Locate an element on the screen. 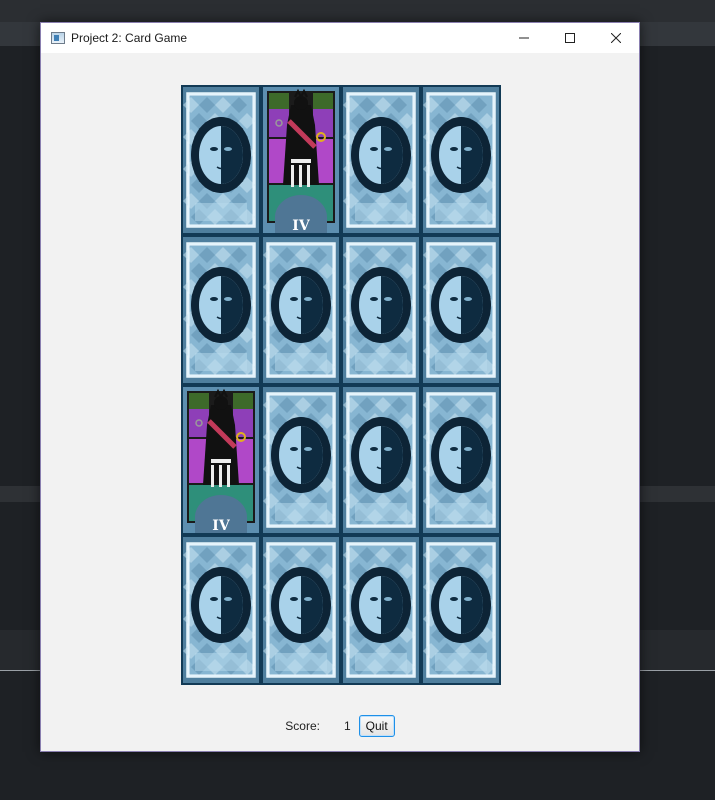  app-icon is located at coordinates (58, 38).